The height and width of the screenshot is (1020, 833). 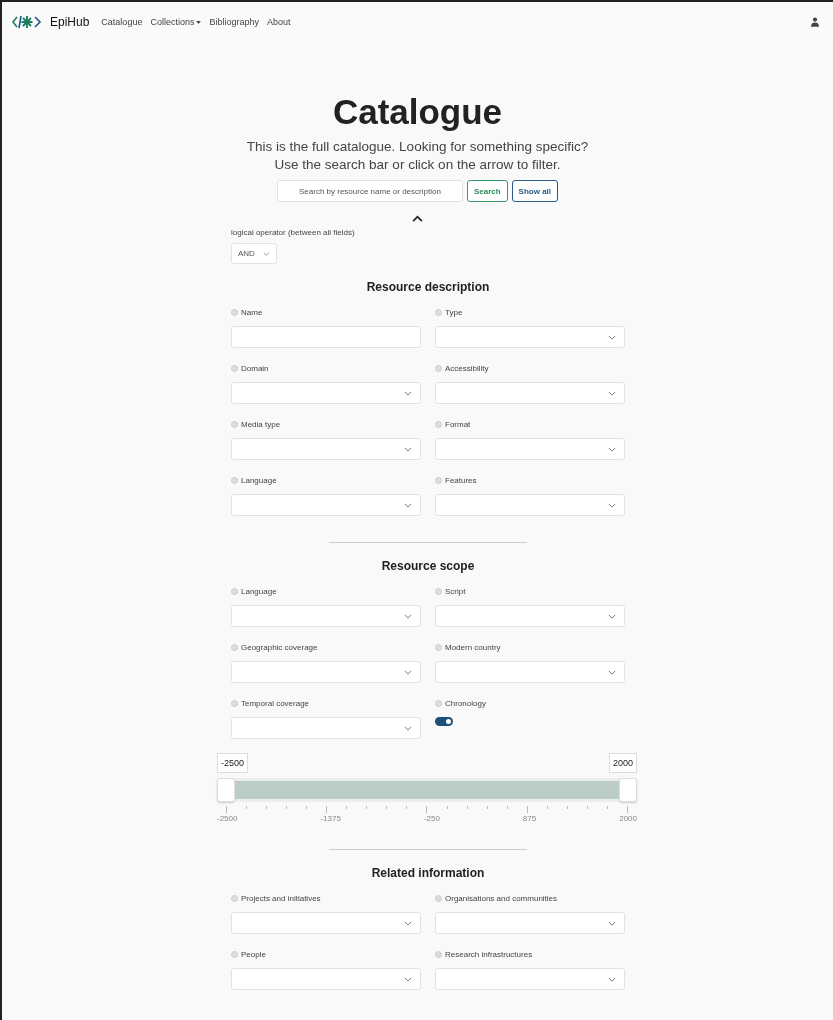 I want to click on nav-link: Bibliography, so click(x=234, y=22).